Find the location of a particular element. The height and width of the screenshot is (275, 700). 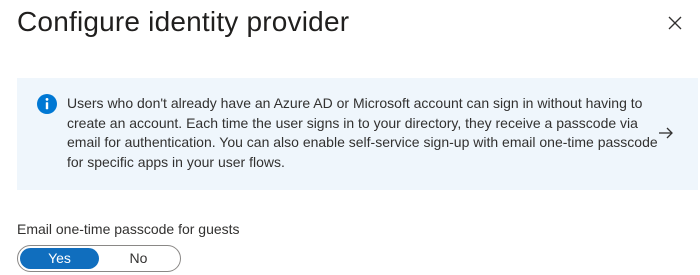

toggle-option-yes: Yes is located at coordinates (59, 258).